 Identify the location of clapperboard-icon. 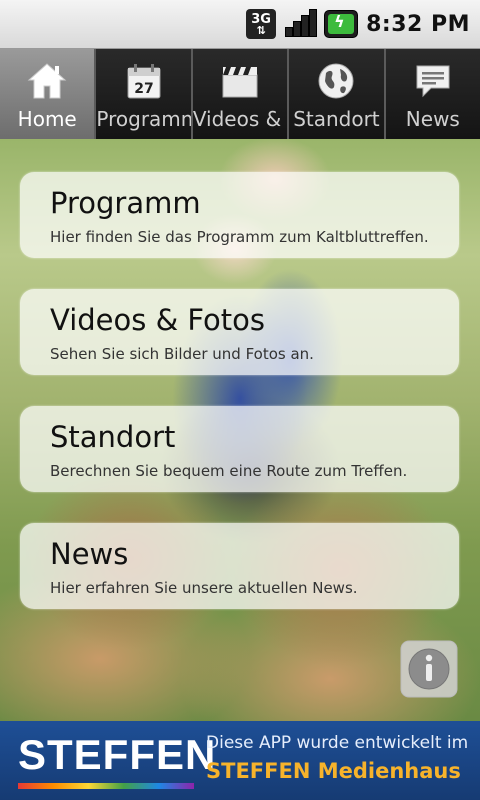
(240, 81).